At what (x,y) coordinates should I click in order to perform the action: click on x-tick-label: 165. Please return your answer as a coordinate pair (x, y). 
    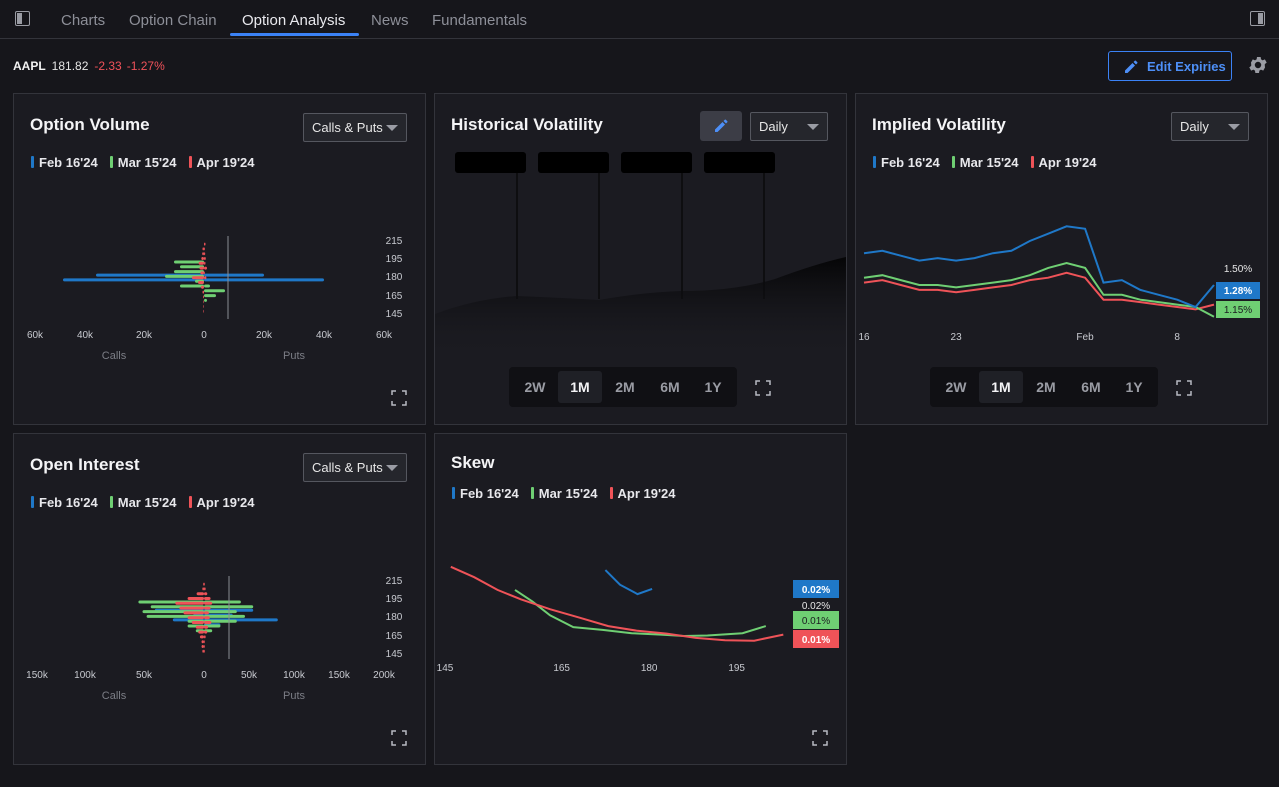
    Looking at the image, I should click on (561, 668).